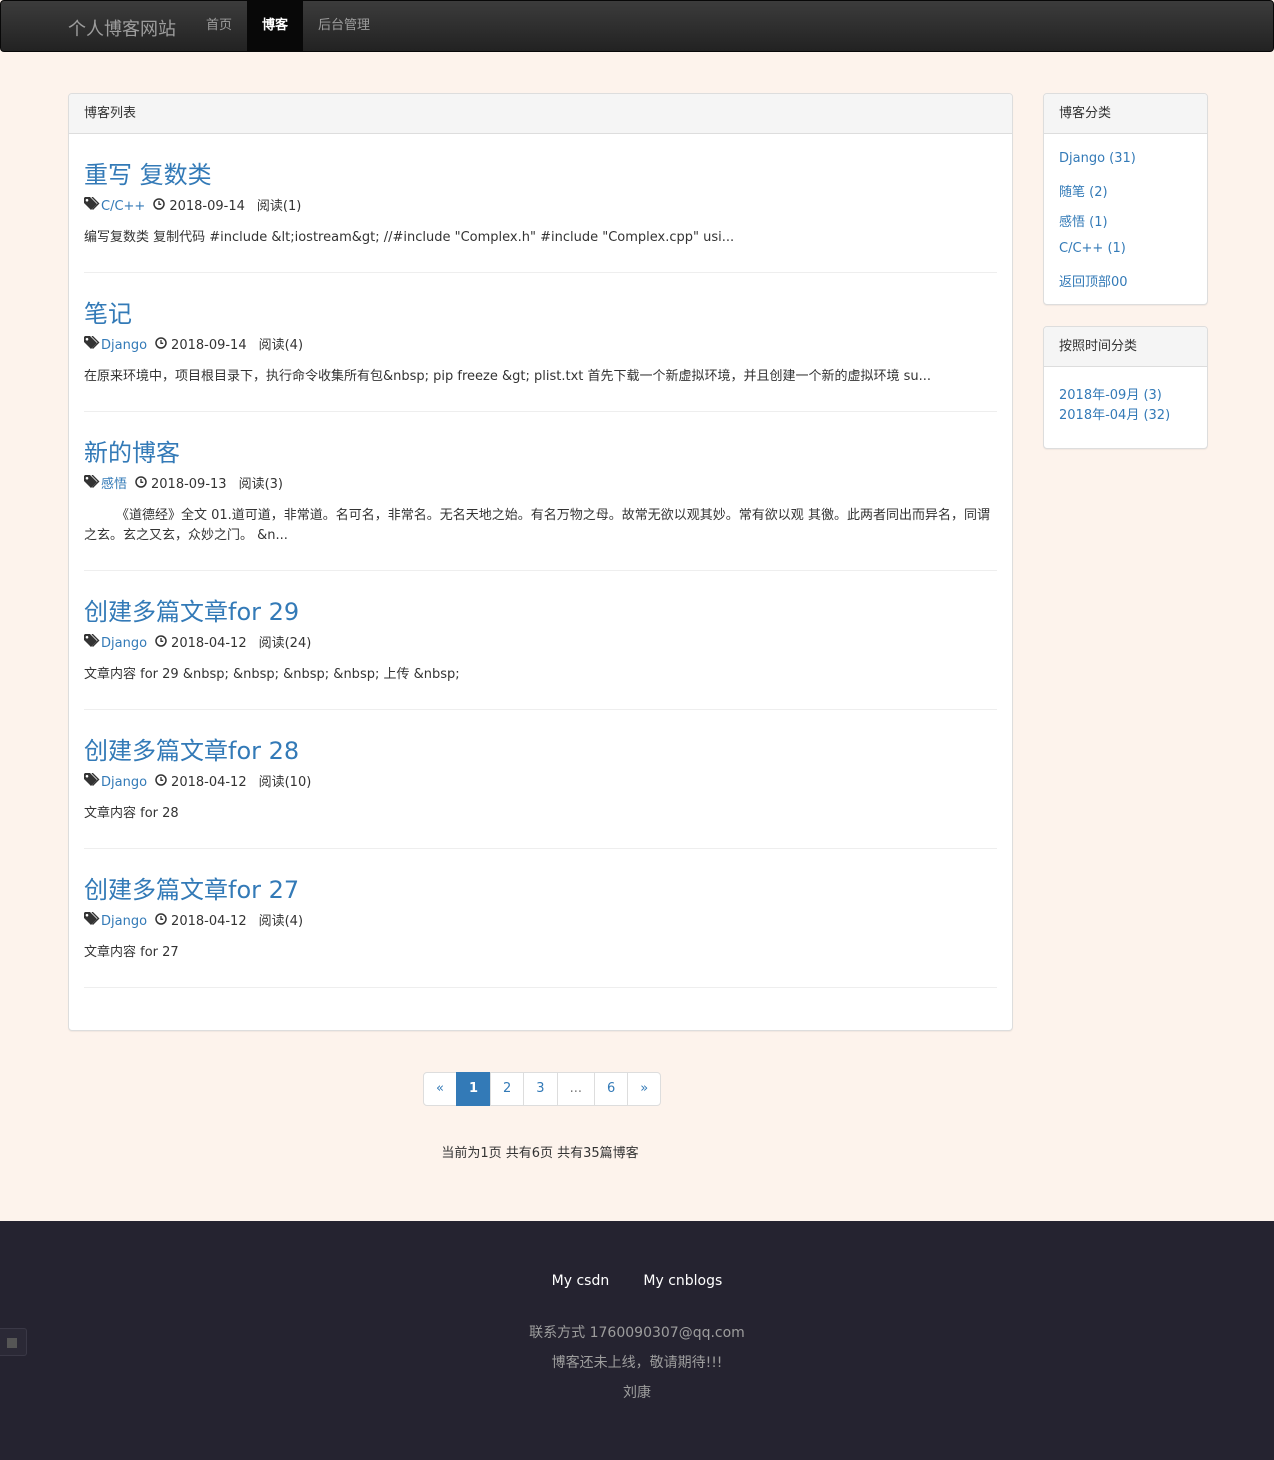 The width and height of the screenshot is (1274, 1460). I want to click on post-views: 阅读(10), so click(285, 782).